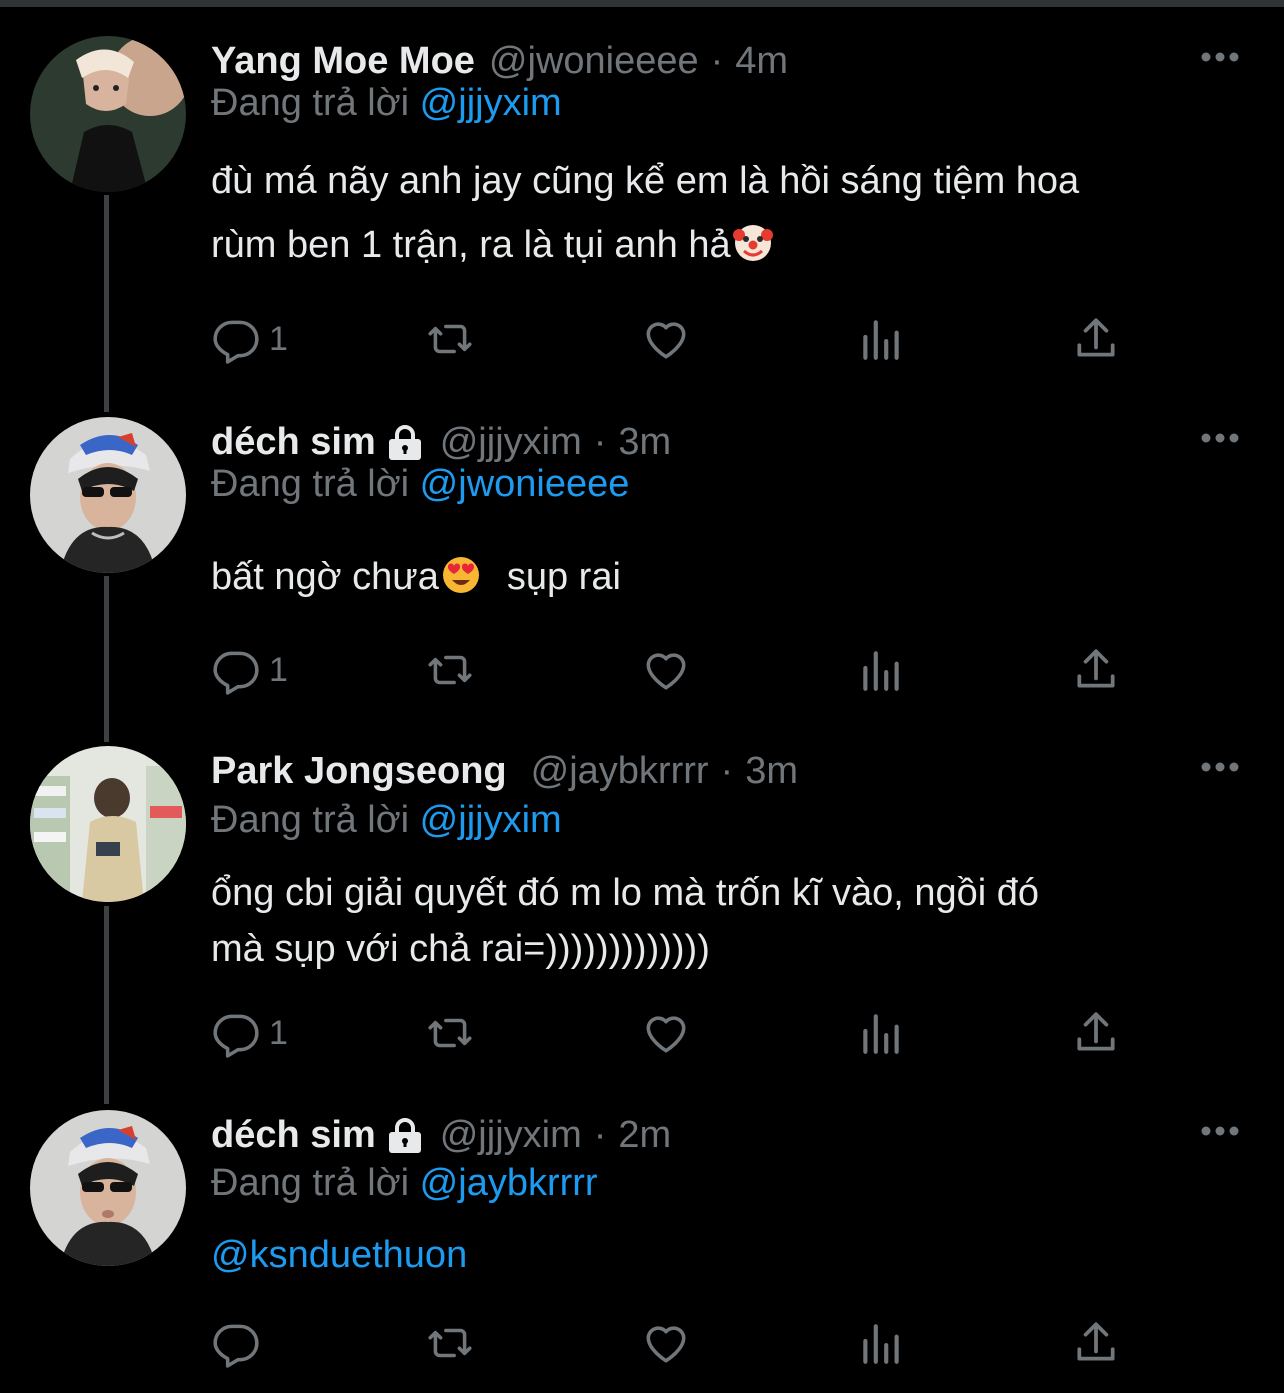  What do you see at coordinates (509, 1183) in the screenshot?
I see `replying-to-link: @jaybkrrrr` at bounding box center [509, 1183].